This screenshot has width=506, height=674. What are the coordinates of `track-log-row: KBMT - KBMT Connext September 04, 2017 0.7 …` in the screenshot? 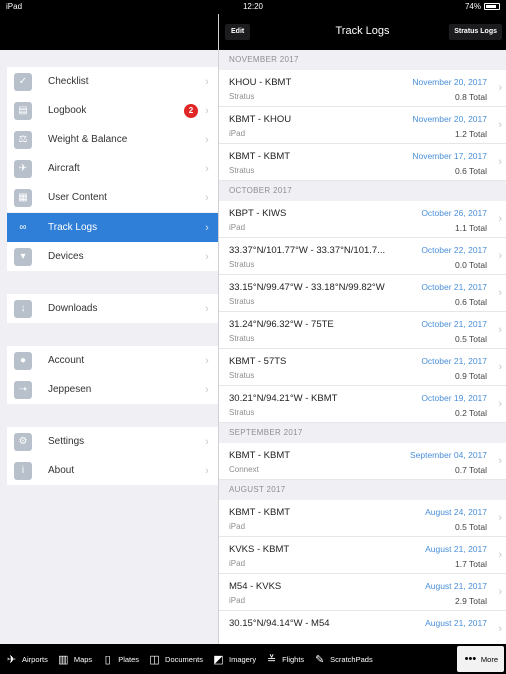 It's located at (362, 461).